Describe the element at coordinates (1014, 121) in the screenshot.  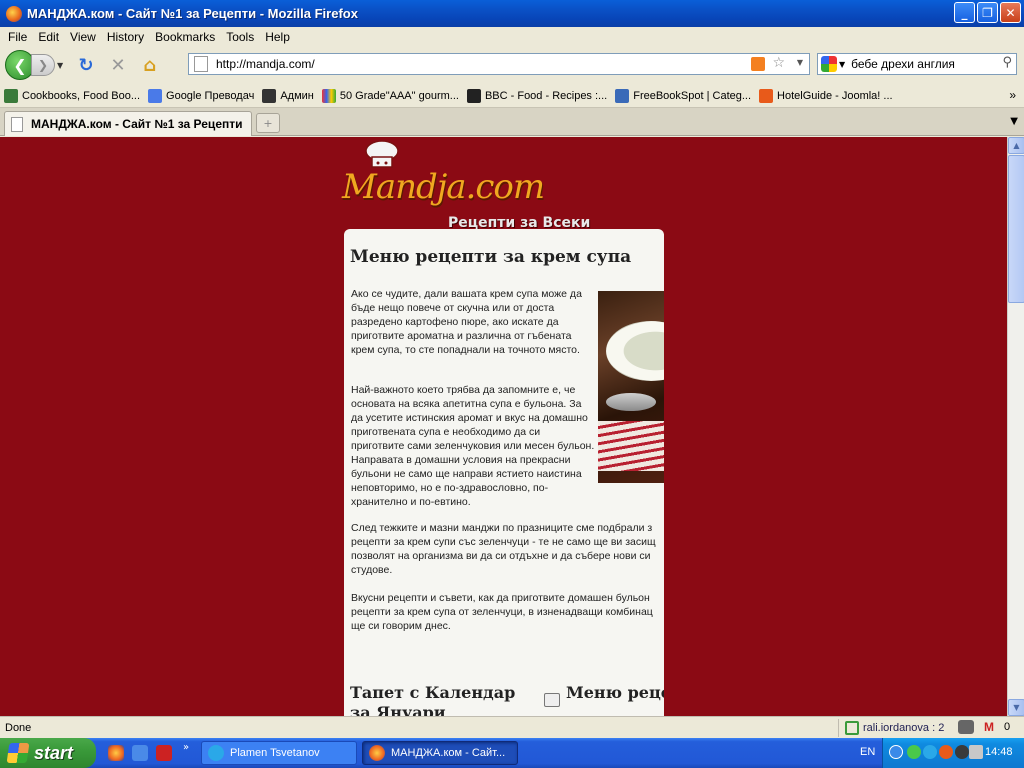
I see `tab-list-icon: ▼` at that location.